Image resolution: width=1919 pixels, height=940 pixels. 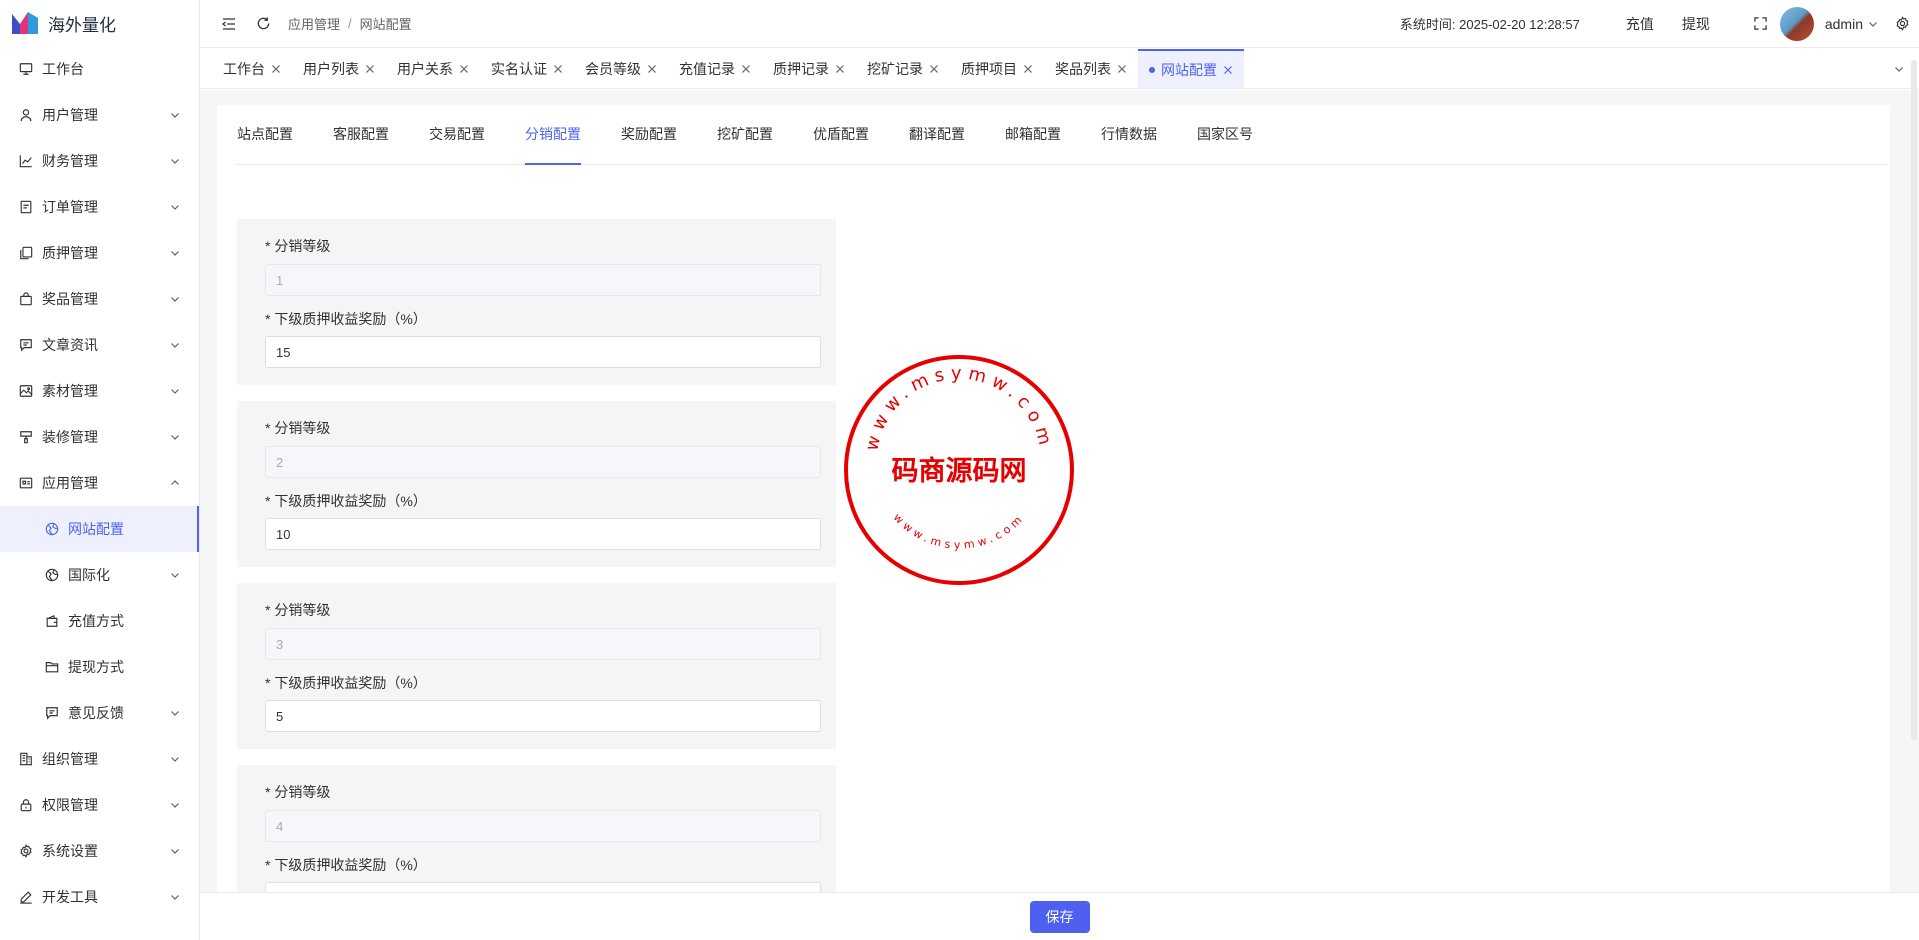 I want to click on order-icon, so click(x=26, y=207).